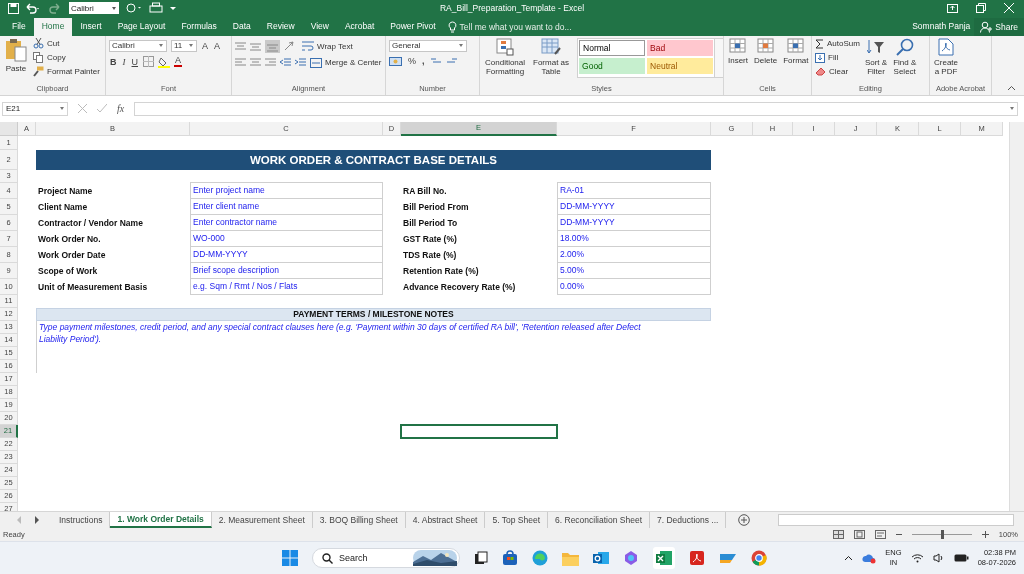 Image resolution: width=1024 pixels, height=574 pixels. What do you see at coordinates (178, 62) in the screenshot?
I see `font-color-button: A` at bounding box center [178, 62].